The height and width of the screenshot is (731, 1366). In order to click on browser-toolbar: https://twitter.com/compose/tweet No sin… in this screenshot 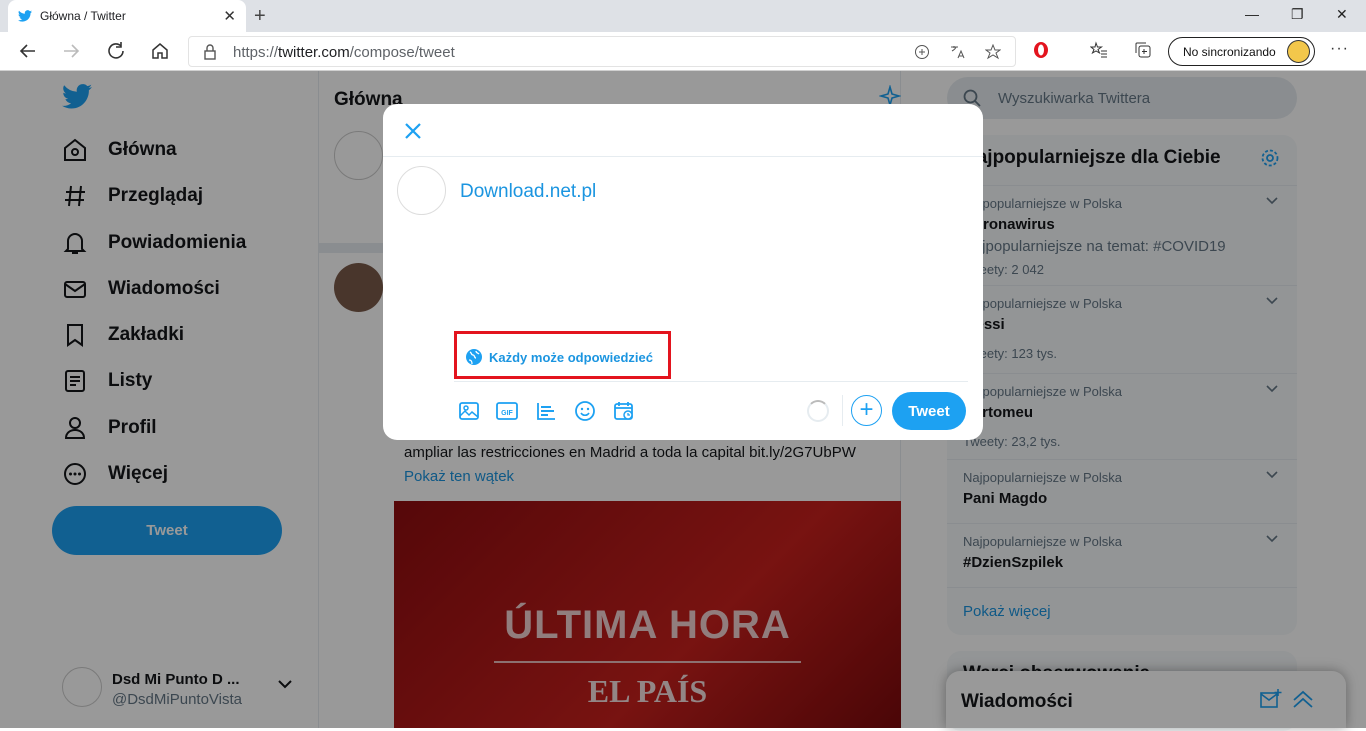, I will do `click(683, 51)`.